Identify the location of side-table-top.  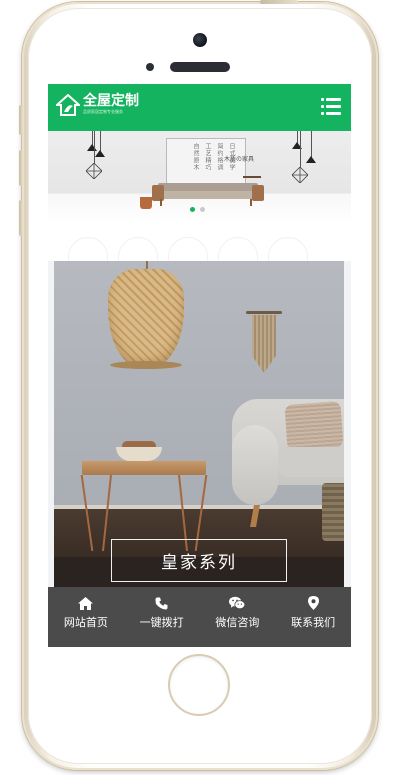
(144, 468).